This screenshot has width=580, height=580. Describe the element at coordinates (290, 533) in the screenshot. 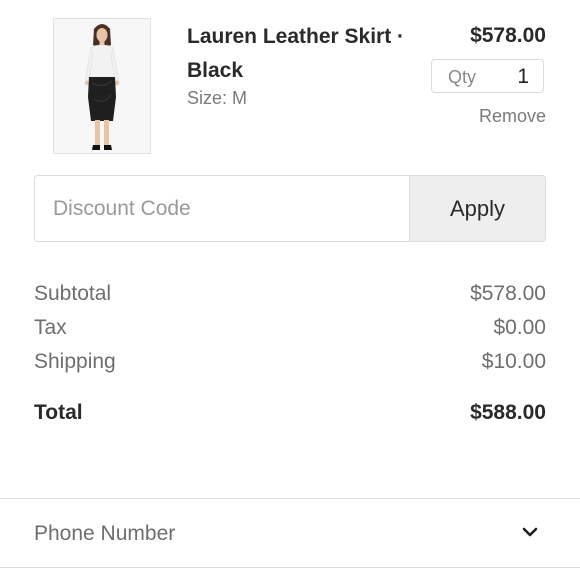

I see `phone-number-section: Phone Number` at that location.